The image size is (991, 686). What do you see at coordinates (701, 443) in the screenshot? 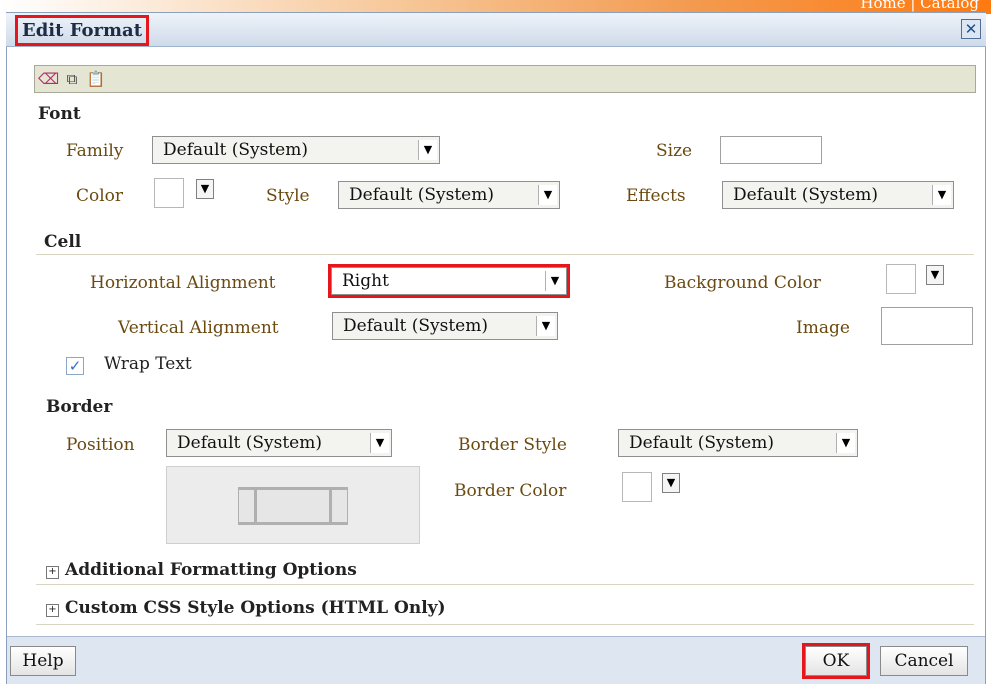
I see `border-style-value: Default (System)` at bounding box center [701, 443].